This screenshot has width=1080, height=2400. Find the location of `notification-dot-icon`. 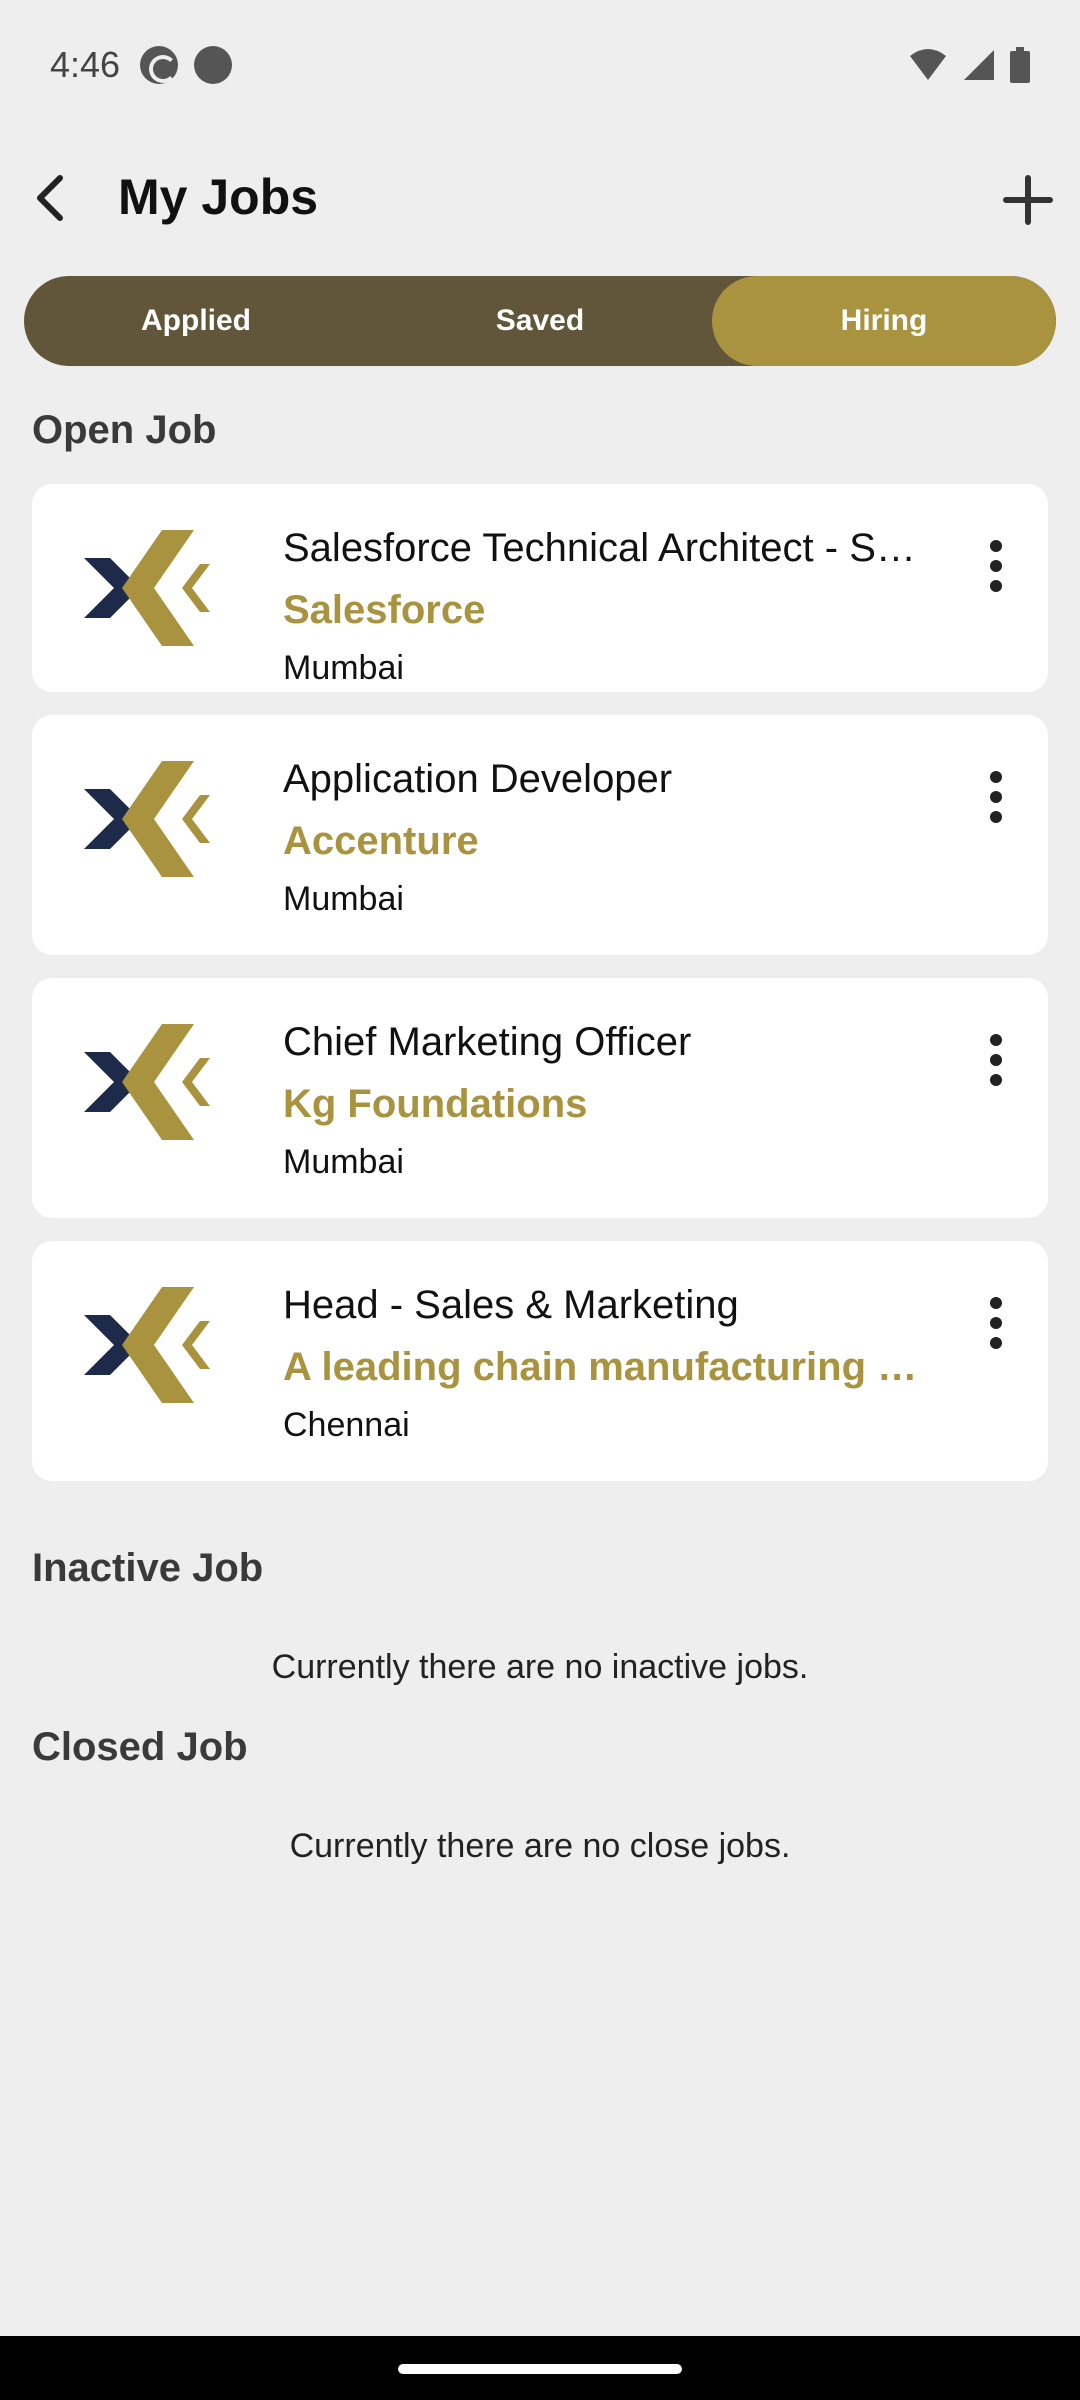

notification-dot-icon is located at coordinates (213, 65).